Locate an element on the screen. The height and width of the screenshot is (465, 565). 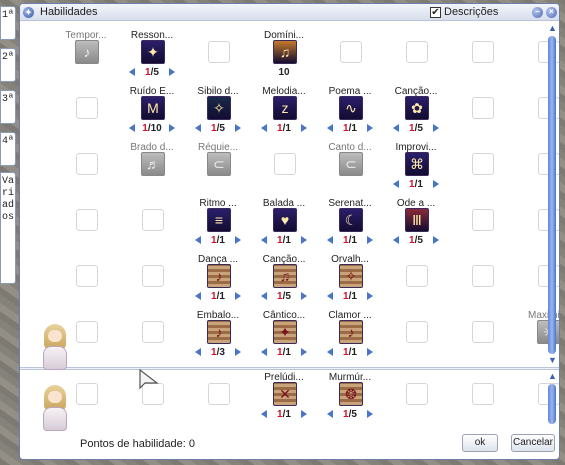
skill-cell: Murmúr... ❂ 1/5 is located at coordinates (350, 399).